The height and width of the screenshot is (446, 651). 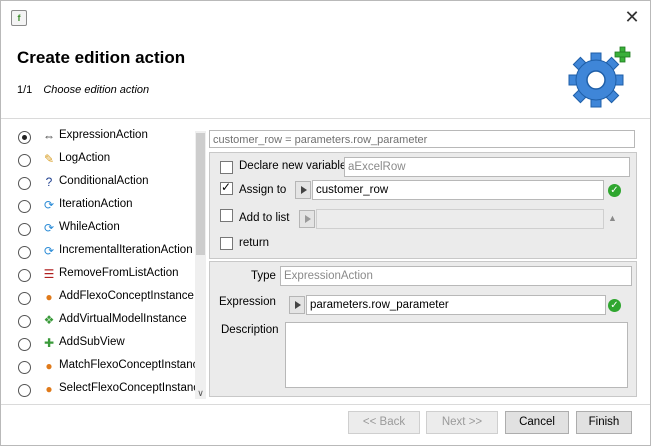 I want to click on action-label: AddSubView, so click(x=92, y=342).